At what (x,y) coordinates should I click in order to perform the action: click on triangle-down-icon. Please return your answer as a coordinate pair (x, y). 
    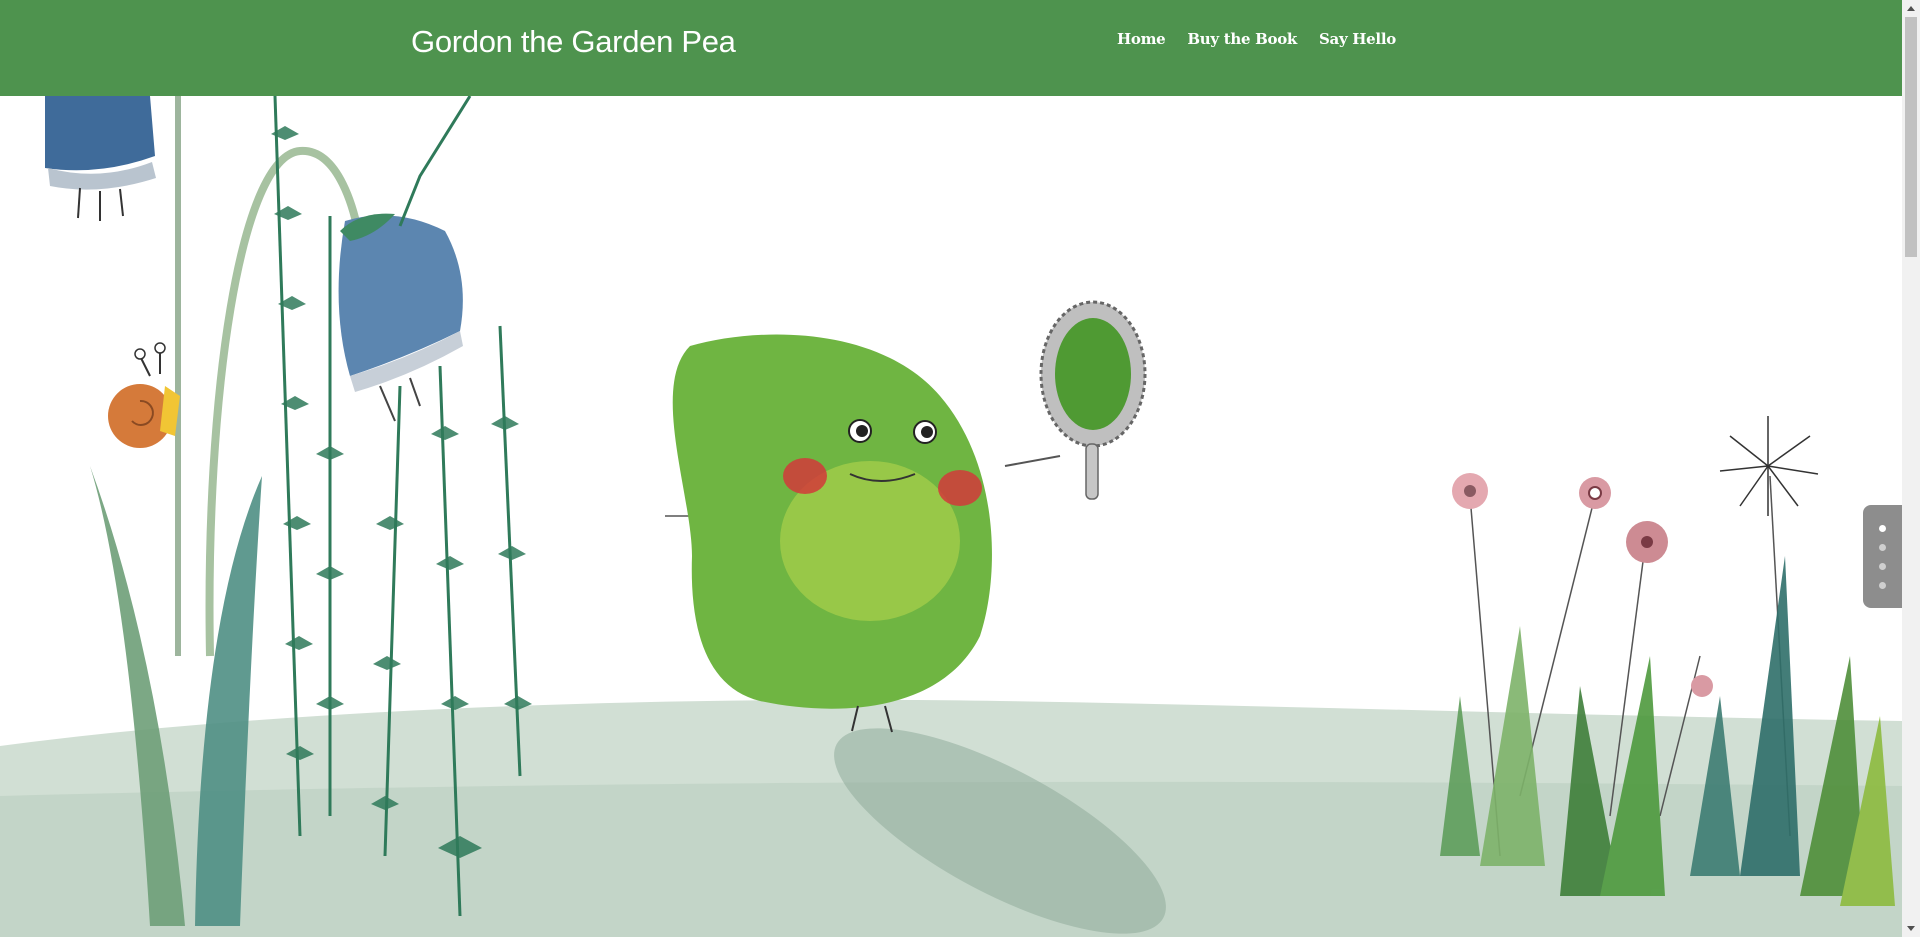
    Looking at the image, I should click on (1911, 928).